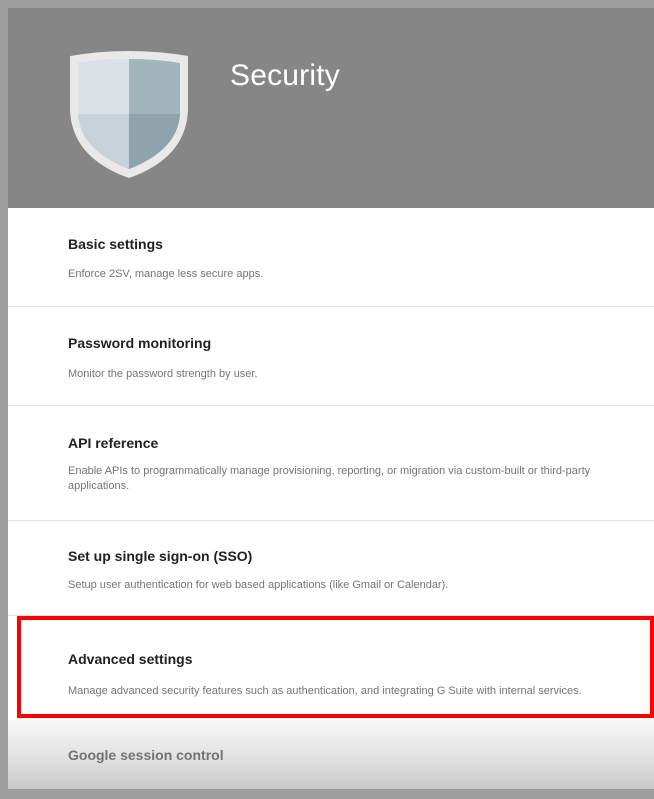  Describe the element at coordinates (331, 754) in the screenshot. I see `list-item-google-session-control: Google session control` at that location.